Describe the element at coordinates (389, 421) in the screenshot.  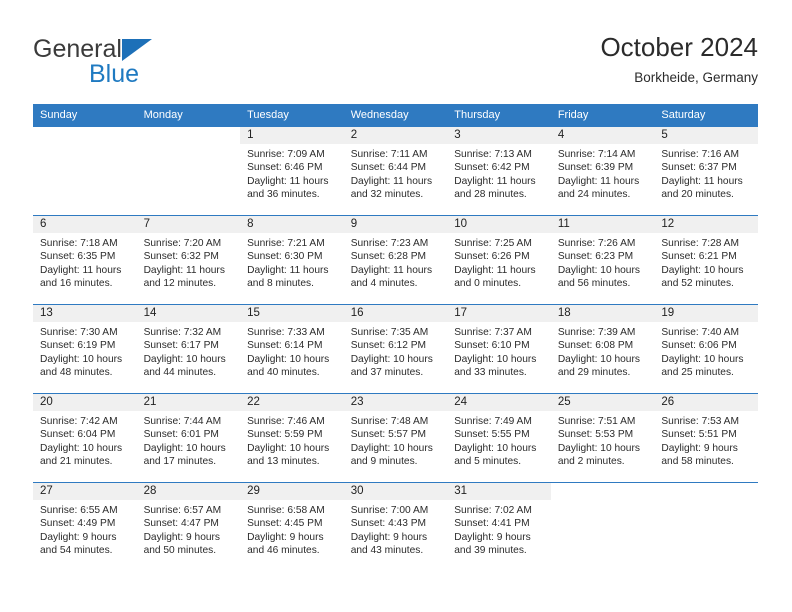
I see `day-sunrise-text: Sunrise: 7:48 AM` at that location.